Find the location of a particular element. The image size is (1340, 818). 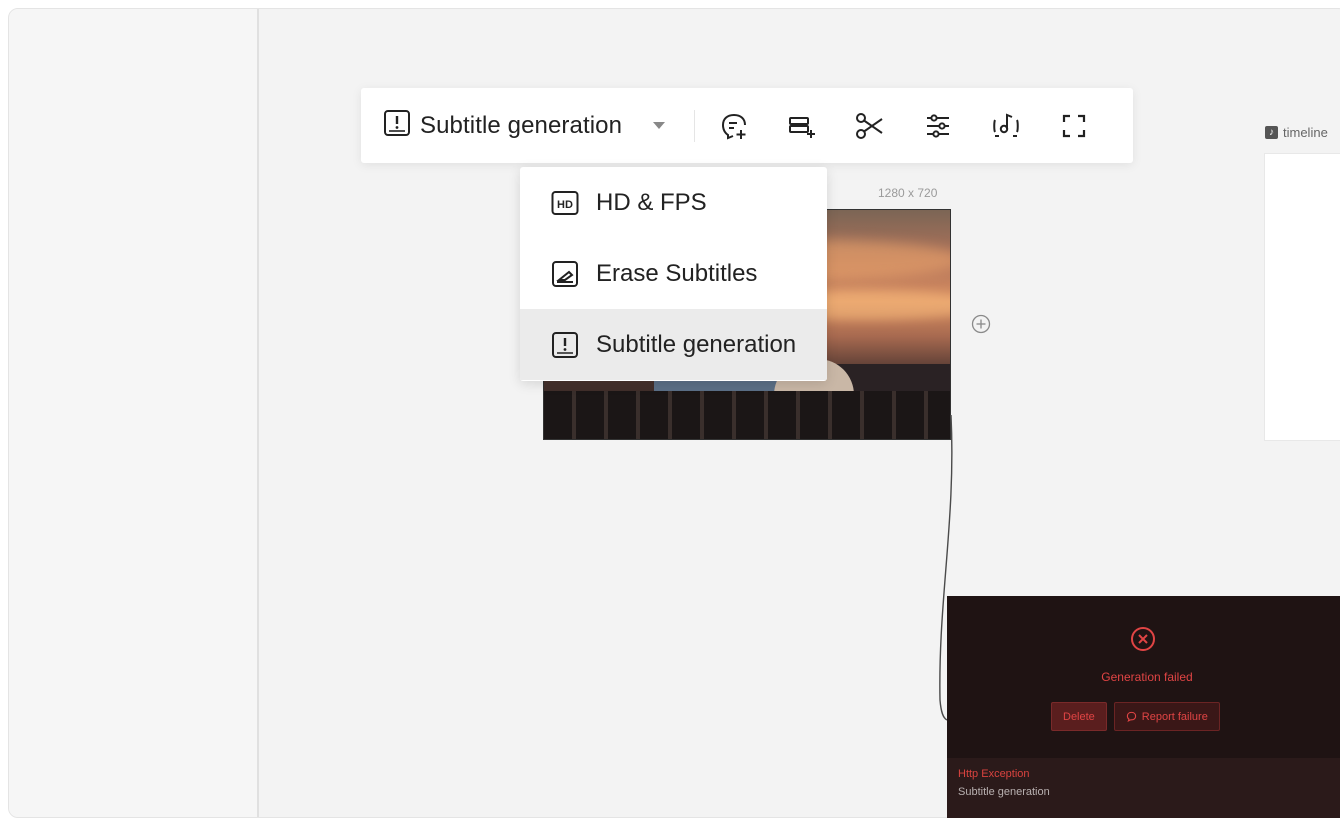

track-plus-icon is located at coordinates (802, 126).